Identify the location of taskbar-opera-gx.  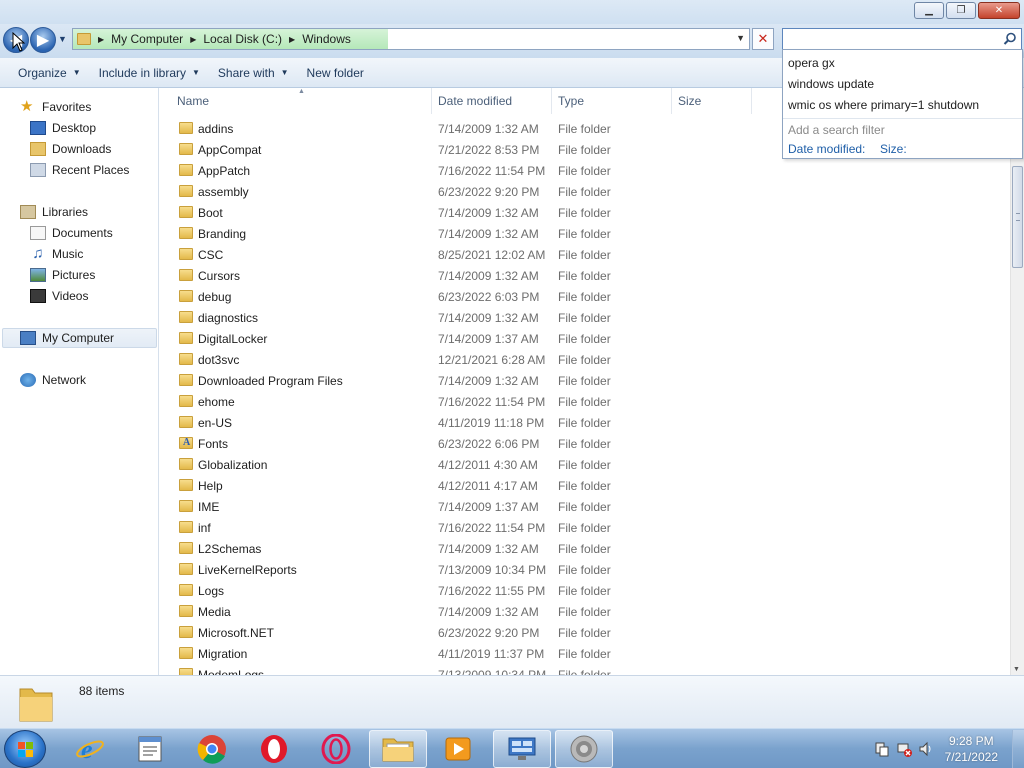
(336, 749).